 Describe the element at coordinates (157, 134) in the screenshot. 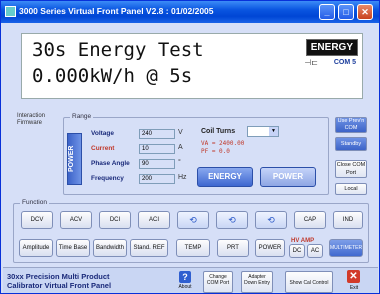

I see `voltage-input: 240` at that location.